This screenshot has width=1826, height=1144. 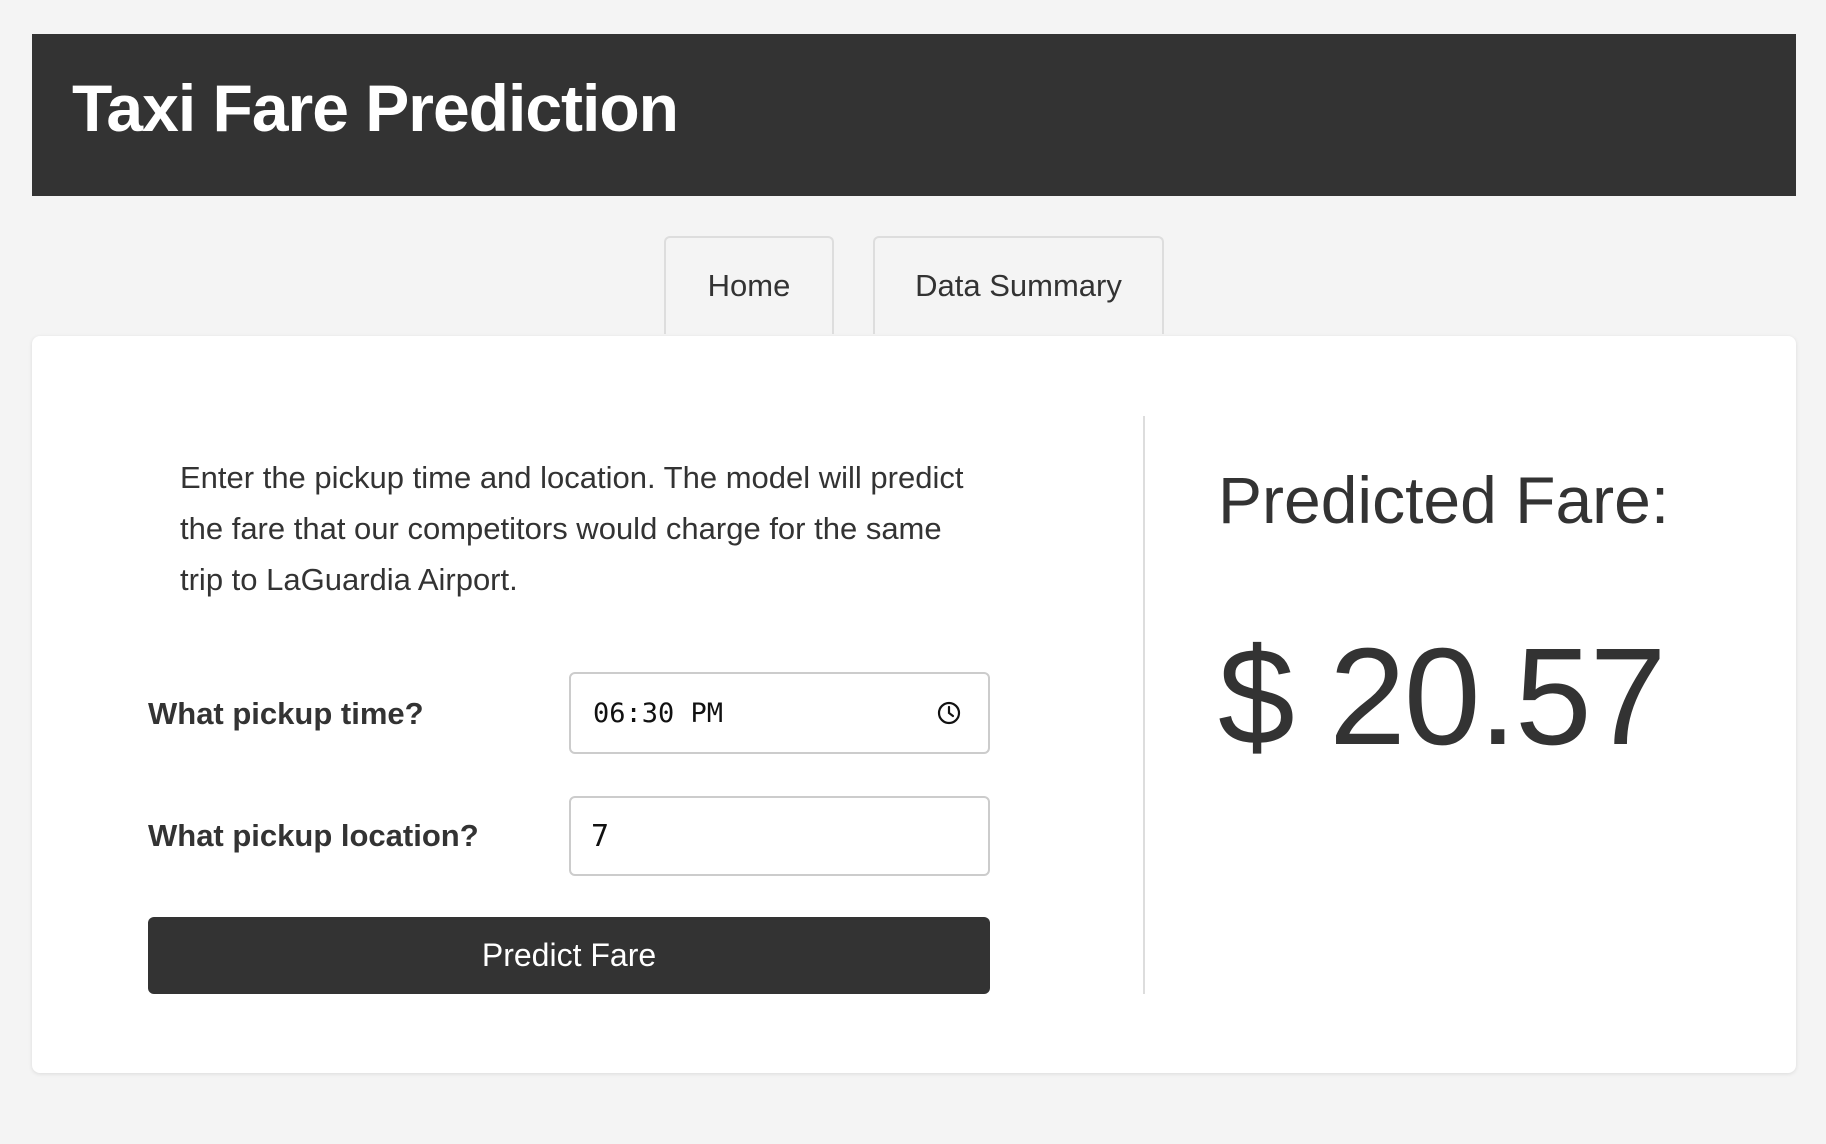 I want to click on predicted-fare-heading: Predicted Fare:, so click(x=1444, y=500).